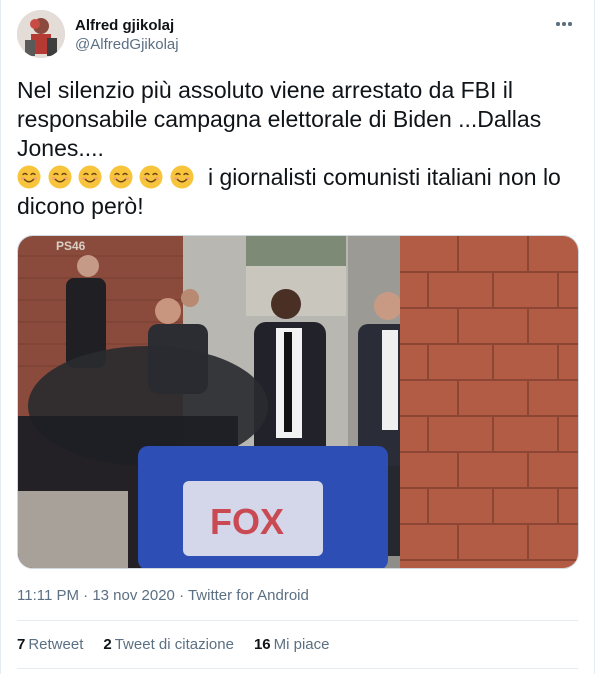  Describe the element at coordinates (41, 34) in the screenshot. I see `avatar` at that location.